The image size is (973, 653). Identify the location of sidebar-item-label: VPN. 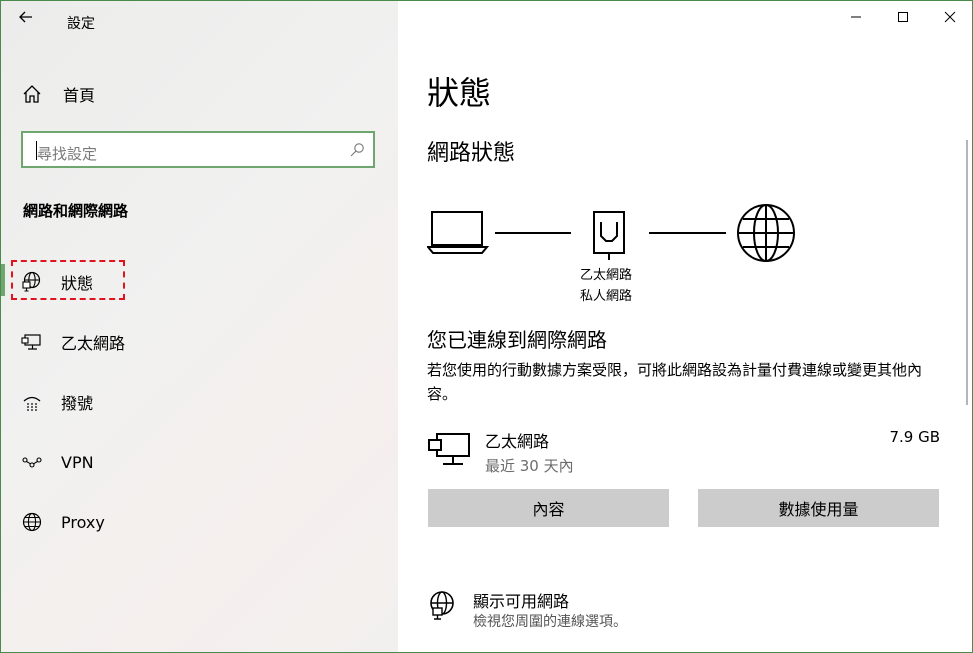
(77, 462).